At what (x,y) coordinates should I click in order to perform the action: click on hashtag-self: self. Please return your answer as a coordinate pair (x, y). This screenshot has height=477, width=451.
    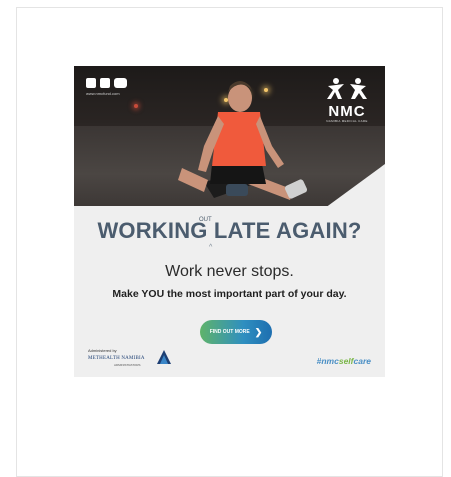
    Looking at the image, I should click on (346, 361).